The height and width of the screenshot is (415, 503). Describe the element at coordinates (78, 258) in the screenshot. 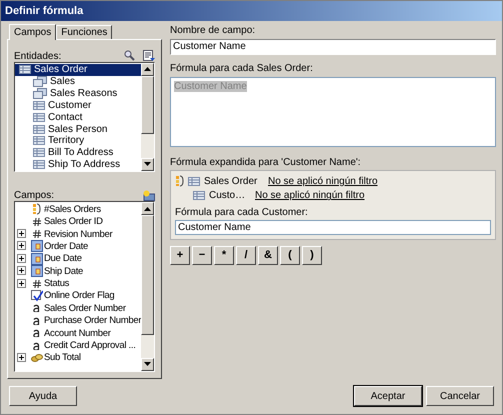

I see `field-item: Due Date` at that location.